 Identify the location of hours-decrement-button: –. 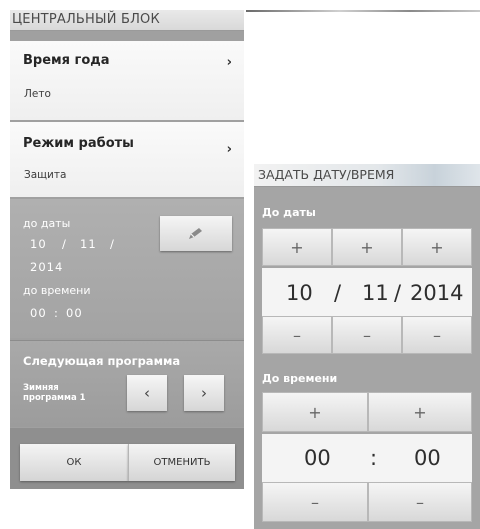
(315, 502).